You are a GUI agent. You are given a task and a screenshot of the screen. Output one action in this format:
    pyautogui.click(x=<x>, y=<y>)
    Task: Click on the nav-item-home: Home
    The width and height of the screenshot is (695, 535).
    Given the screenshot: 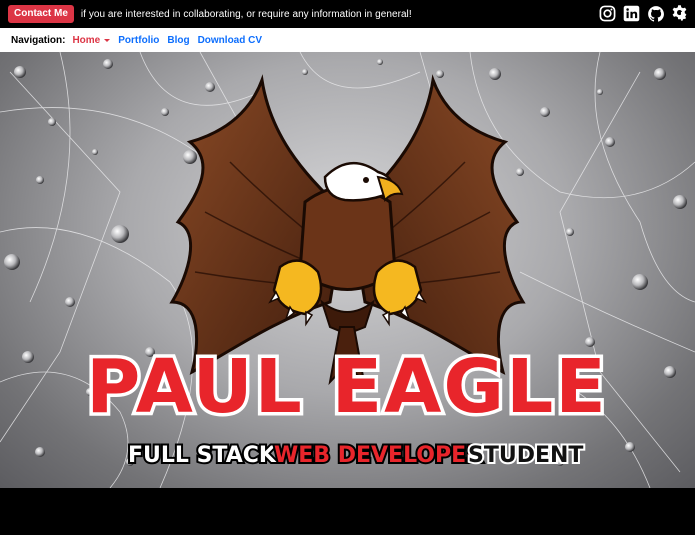 What is the action you would take?
    pyautogui.click(x=91, y=40)
    